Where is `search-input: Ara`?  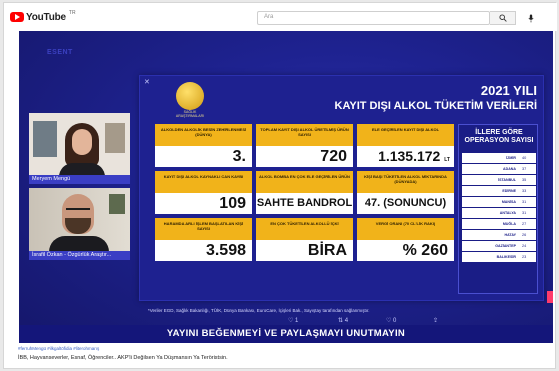
search-input: Ara is located at coordinates (373, 18).